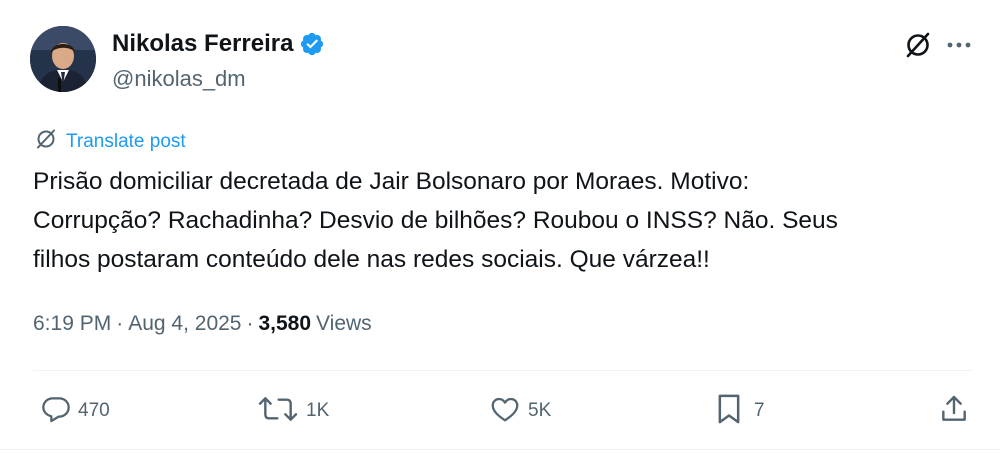  I want to click on bookmark-button: 7, so click(739, 411).